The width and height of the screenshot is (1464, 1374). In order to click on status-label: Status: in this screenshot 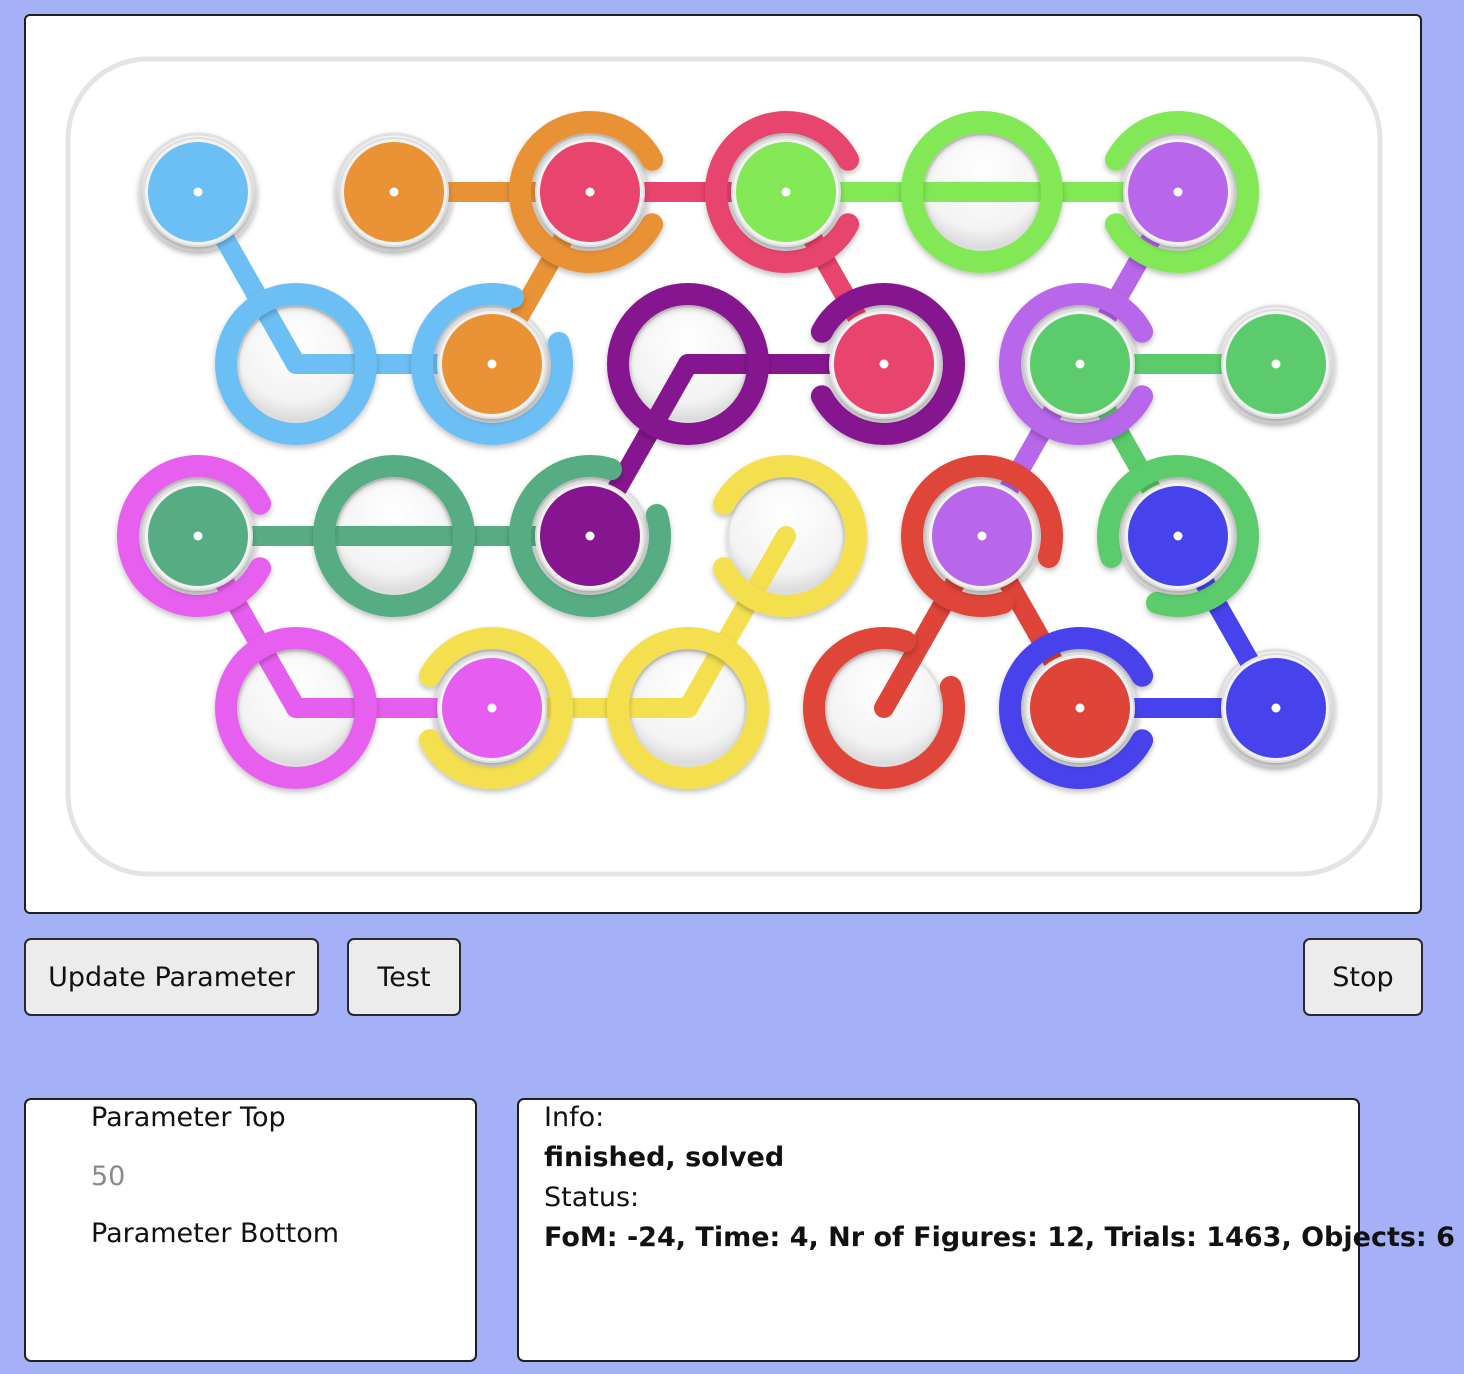, I will do `click(592, 1197)`.